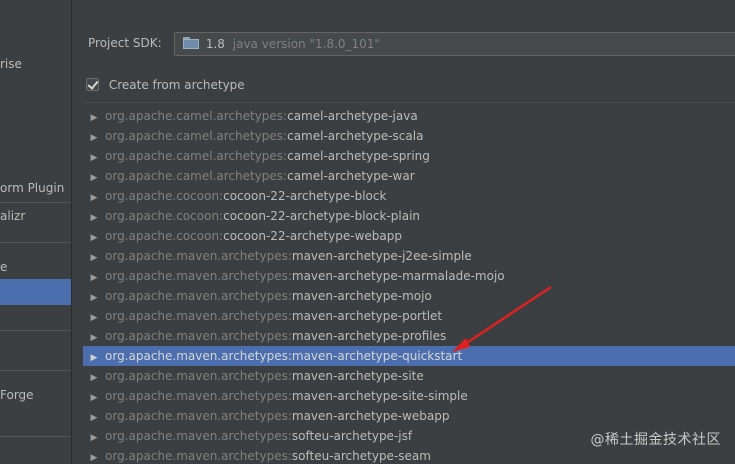 The height and width of the screenshot is (464, 735). Describe the element at coordinates (176, 85) in the screenshot. I see `checkbox-label: Create from archetype` at that location.